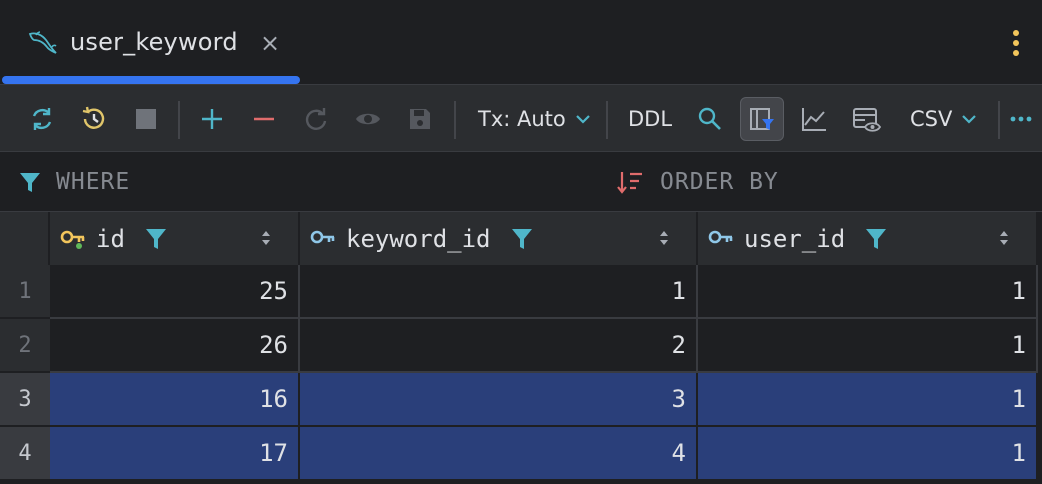 This screenshot has width=1042, height=484. I want to click on preview-button, so click(368, 119).